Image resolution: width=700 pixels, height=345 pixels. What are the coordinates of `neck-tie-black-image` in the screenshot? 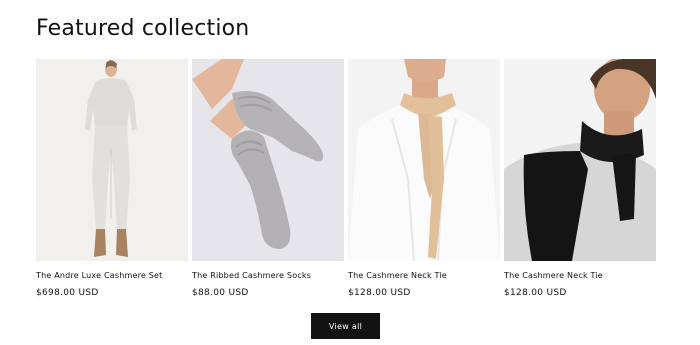 It's located at (580, 160).